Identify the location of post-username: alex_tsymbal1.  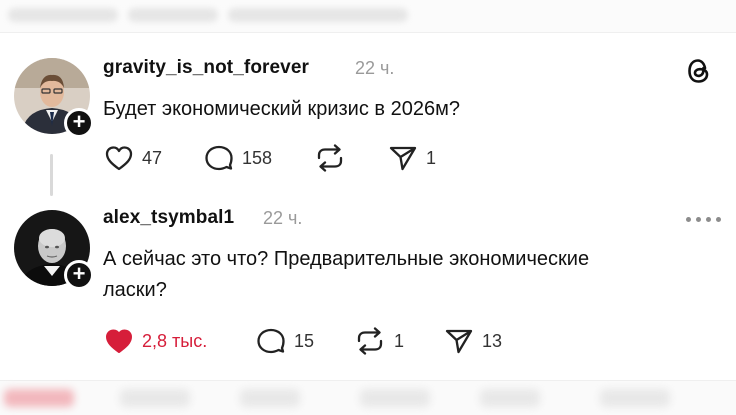
(168, 218).